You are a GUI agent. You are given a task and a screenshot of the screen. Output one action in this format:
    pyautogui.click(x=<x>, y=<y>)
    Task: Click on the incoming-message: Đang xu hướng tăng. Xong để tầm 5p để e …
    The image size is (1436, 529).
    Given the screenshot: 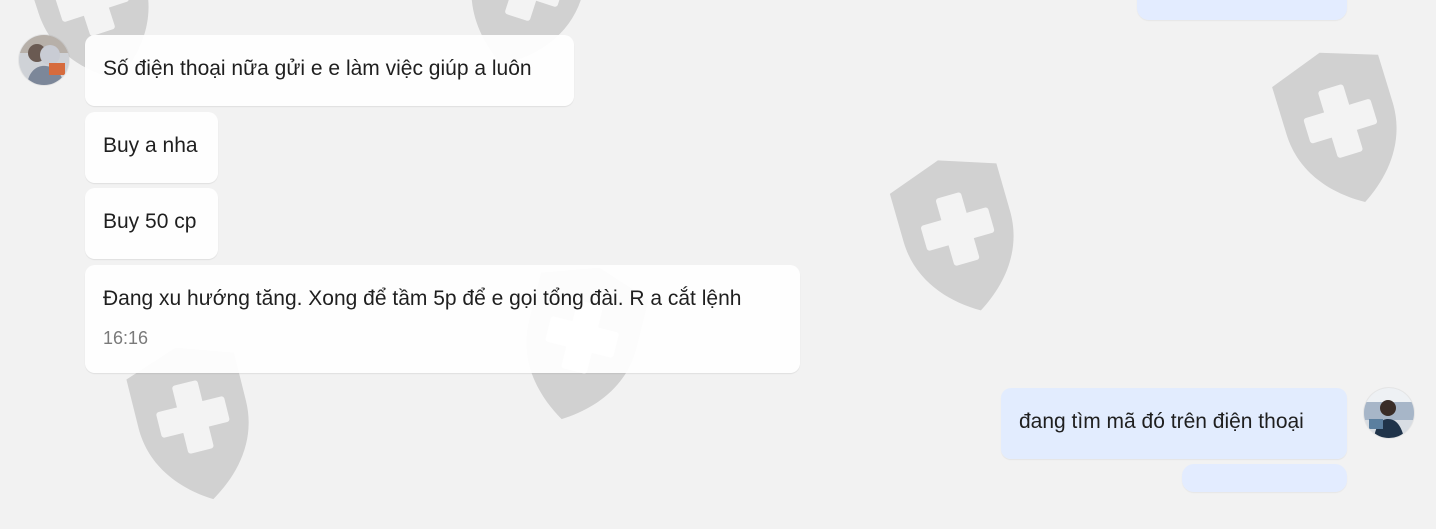 What is the action you would take?
    pyautogui.click(x=442, y=319)
    